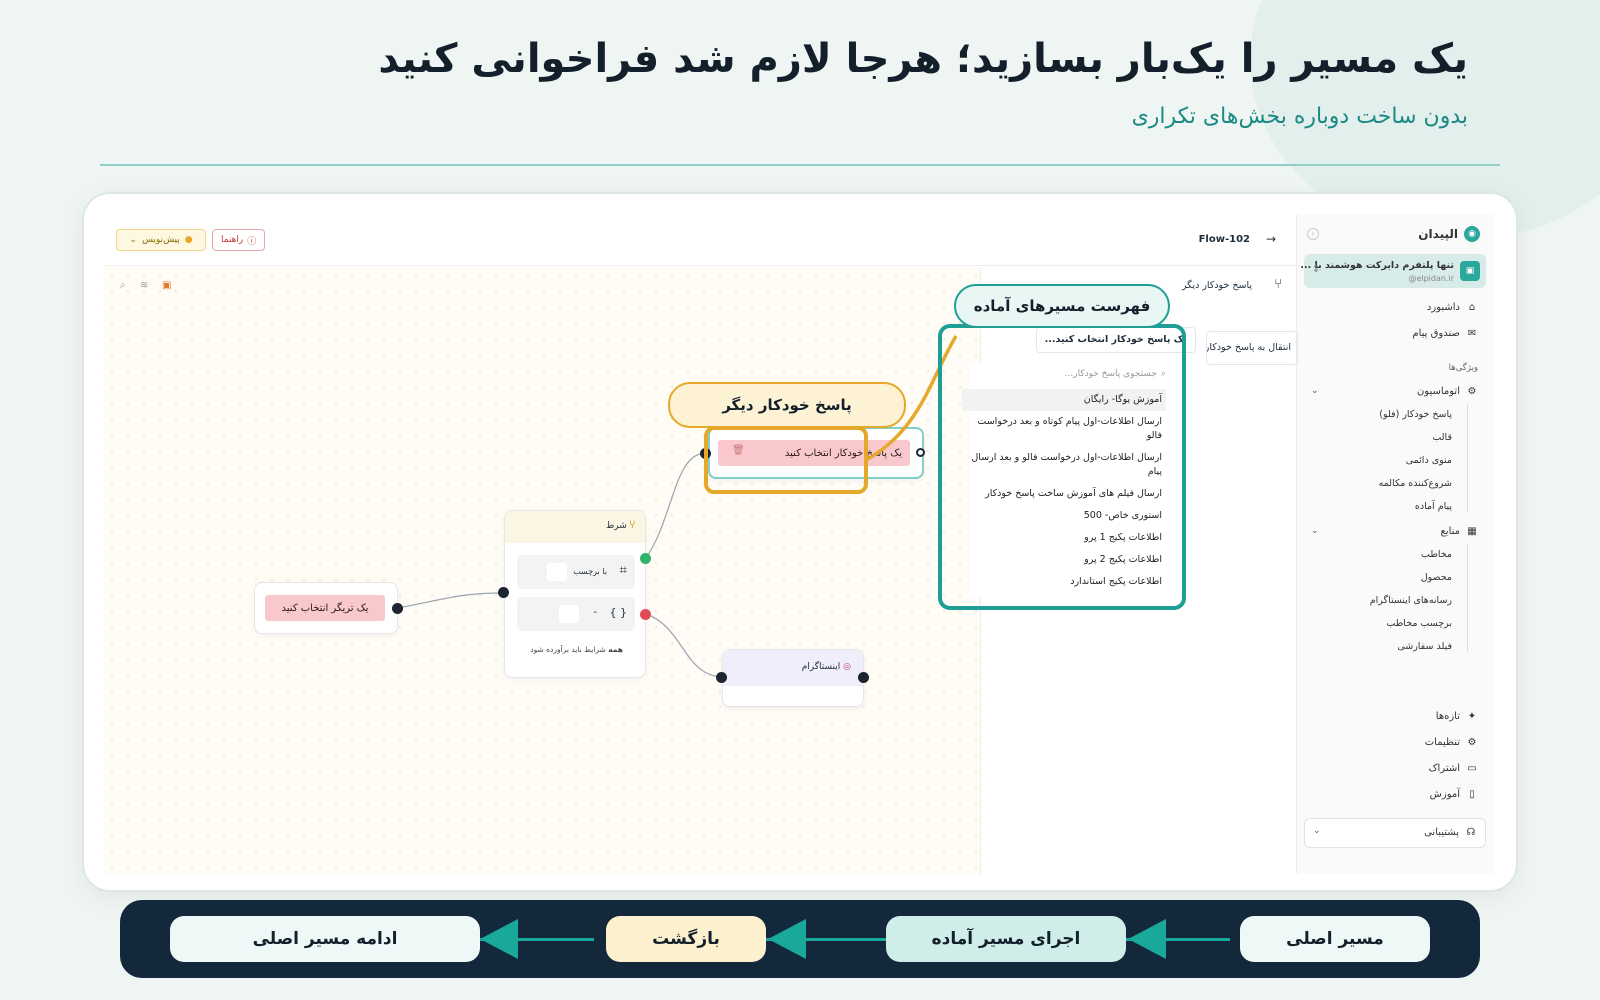  Describe the element at coordinates (786, 460) in the screenshot. I see `flow-node-highlight` at that location.